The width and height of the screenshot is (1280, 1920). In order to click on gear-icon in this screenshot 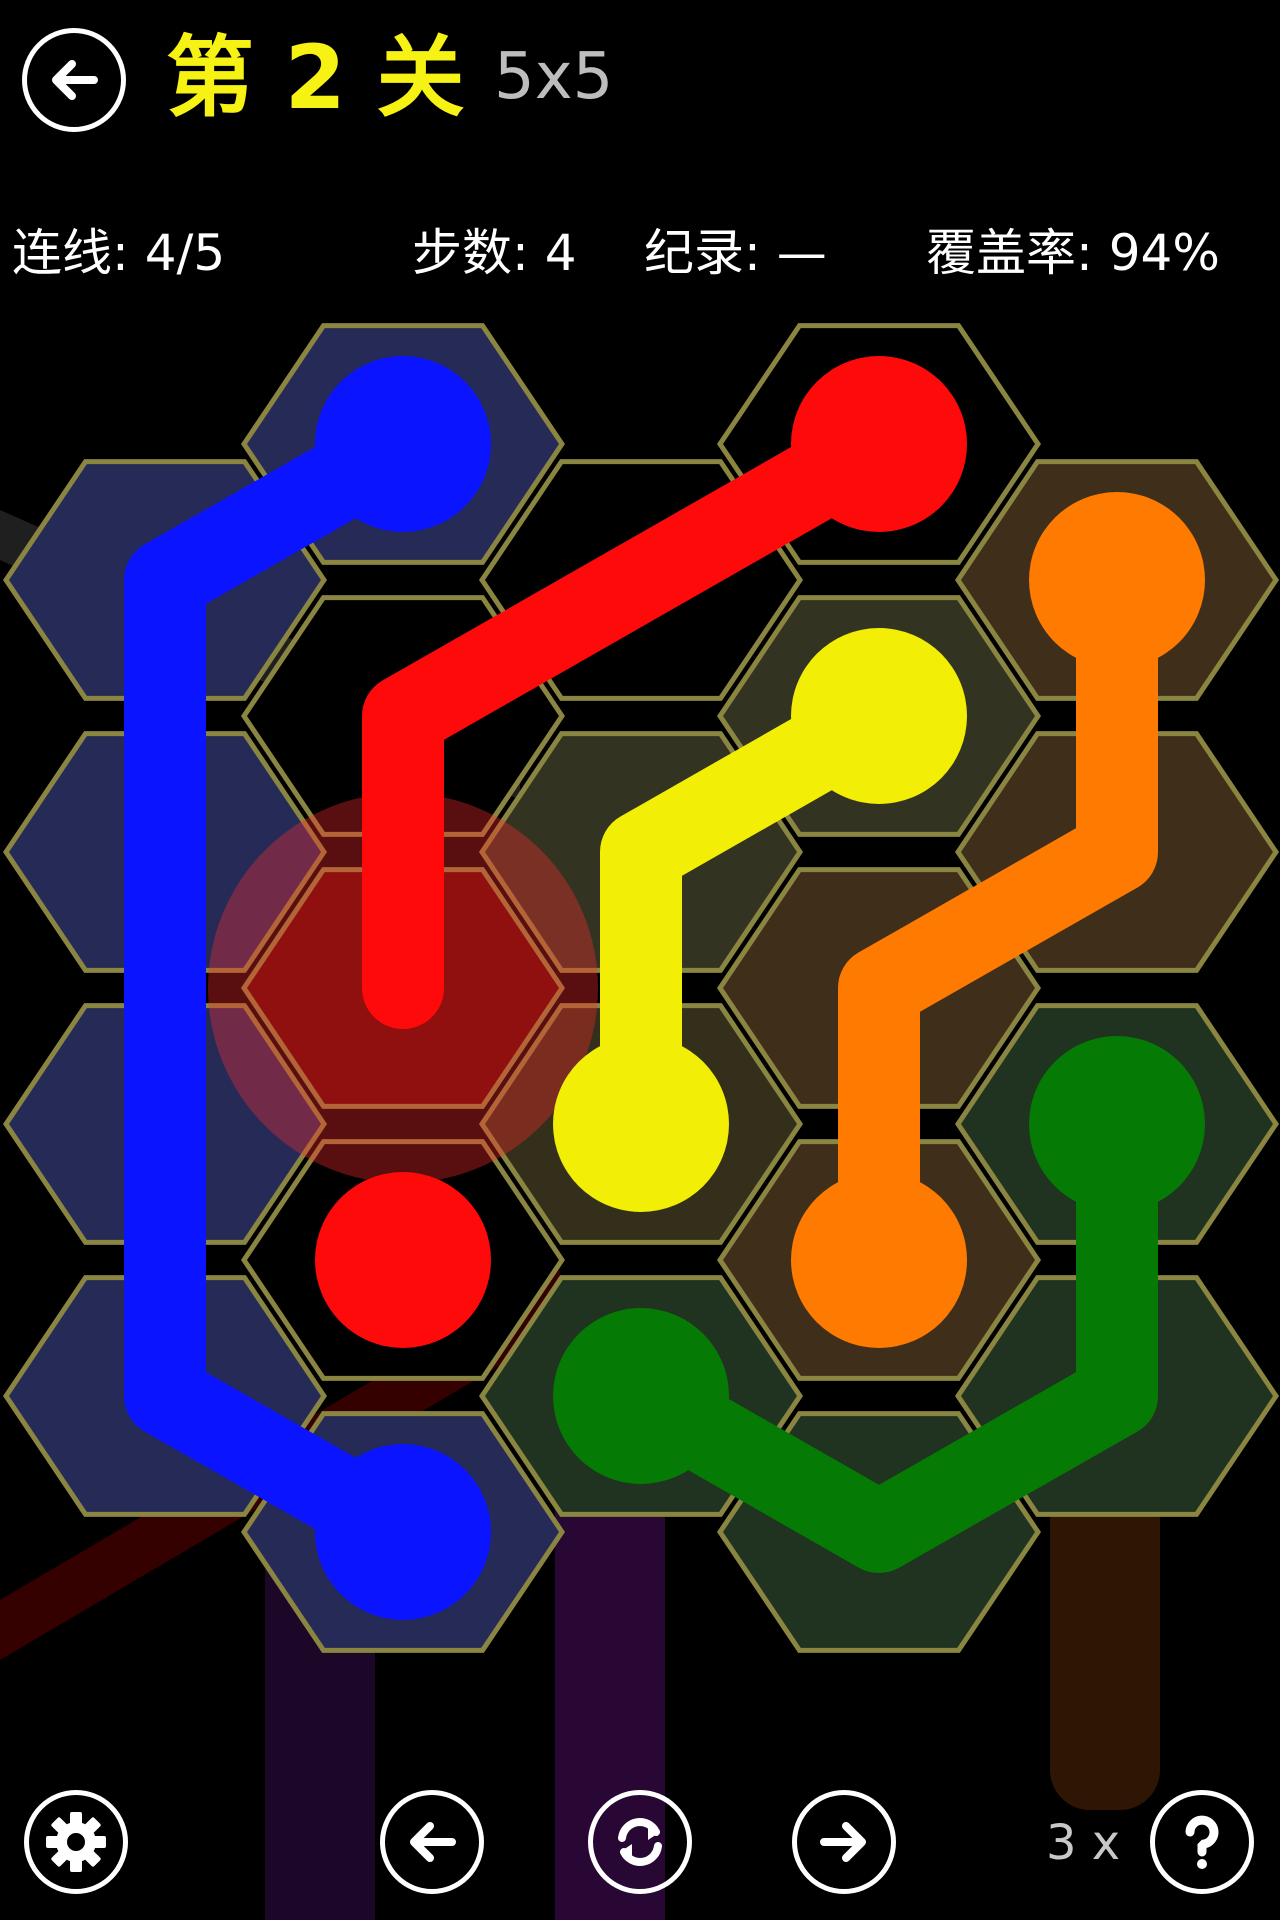, I will do `click(76, 1842)`.